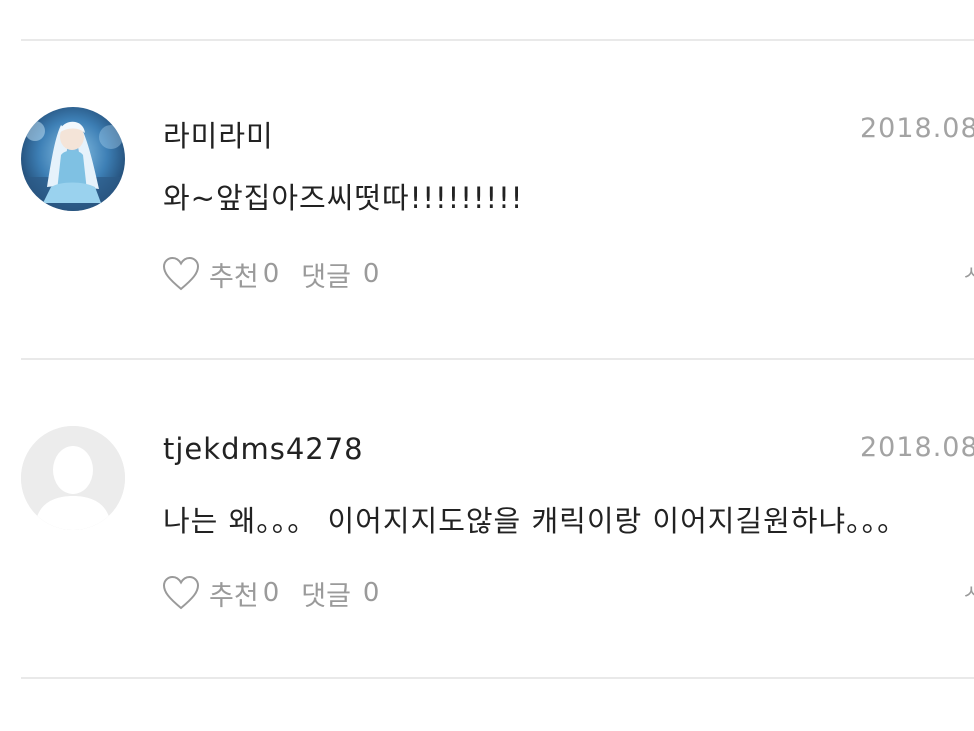 The width and height of the screenshot is (974, 731). I want to click on comment-nickname: 라미라미, so click(218, 134).